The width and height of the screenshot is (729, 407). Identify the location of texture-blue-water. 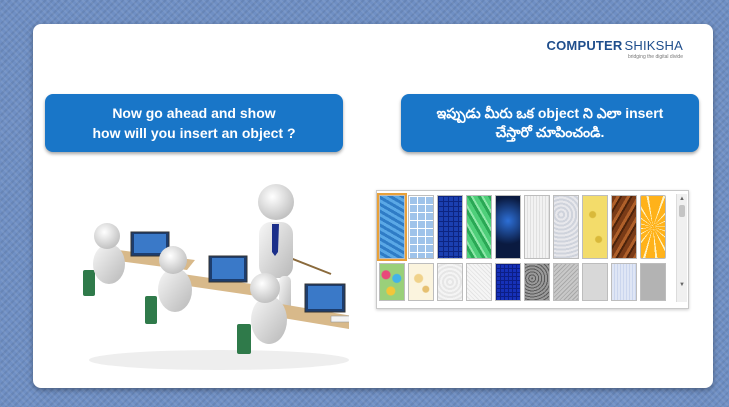
(392, 227).